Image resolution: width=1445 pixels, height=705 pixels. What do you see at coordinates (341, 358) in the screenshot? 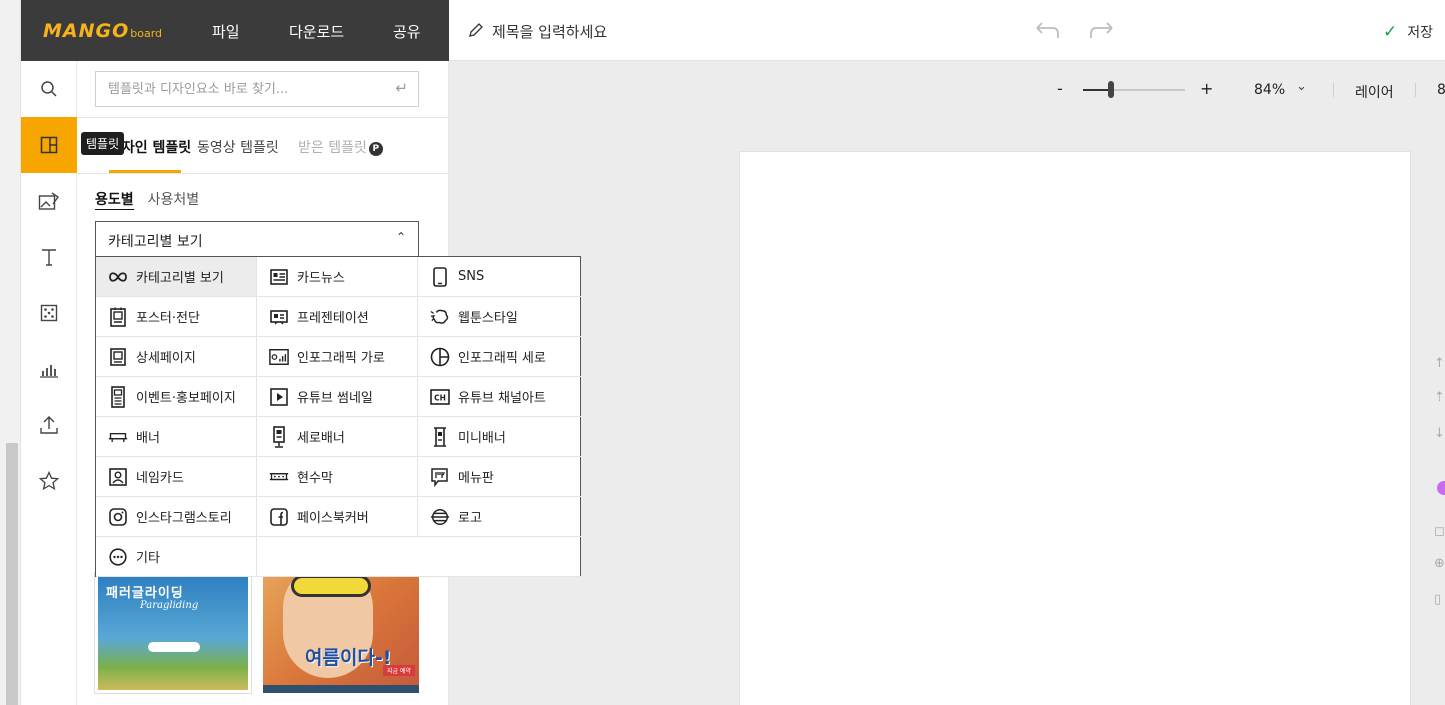
I see `category-option-label: 인포그래픽 가로` at bounding box center [341, 358].